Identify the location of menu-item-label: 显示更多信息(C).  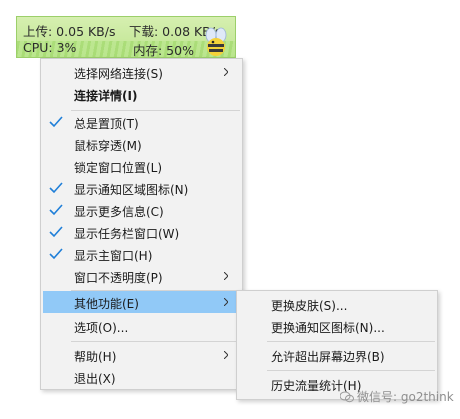
(119, 212).